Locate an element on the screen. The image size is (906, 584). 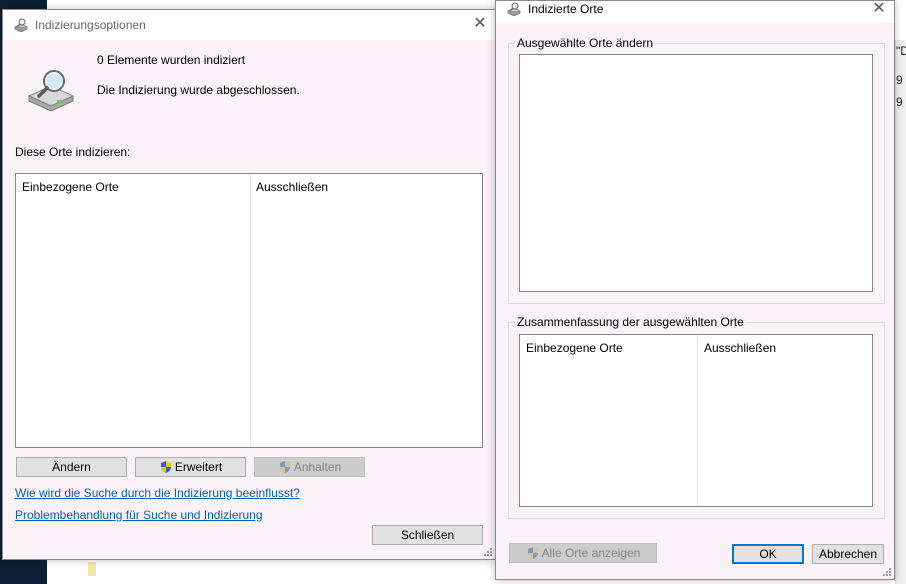
close-button-label: Schließen is located at coordinates (427, 535).